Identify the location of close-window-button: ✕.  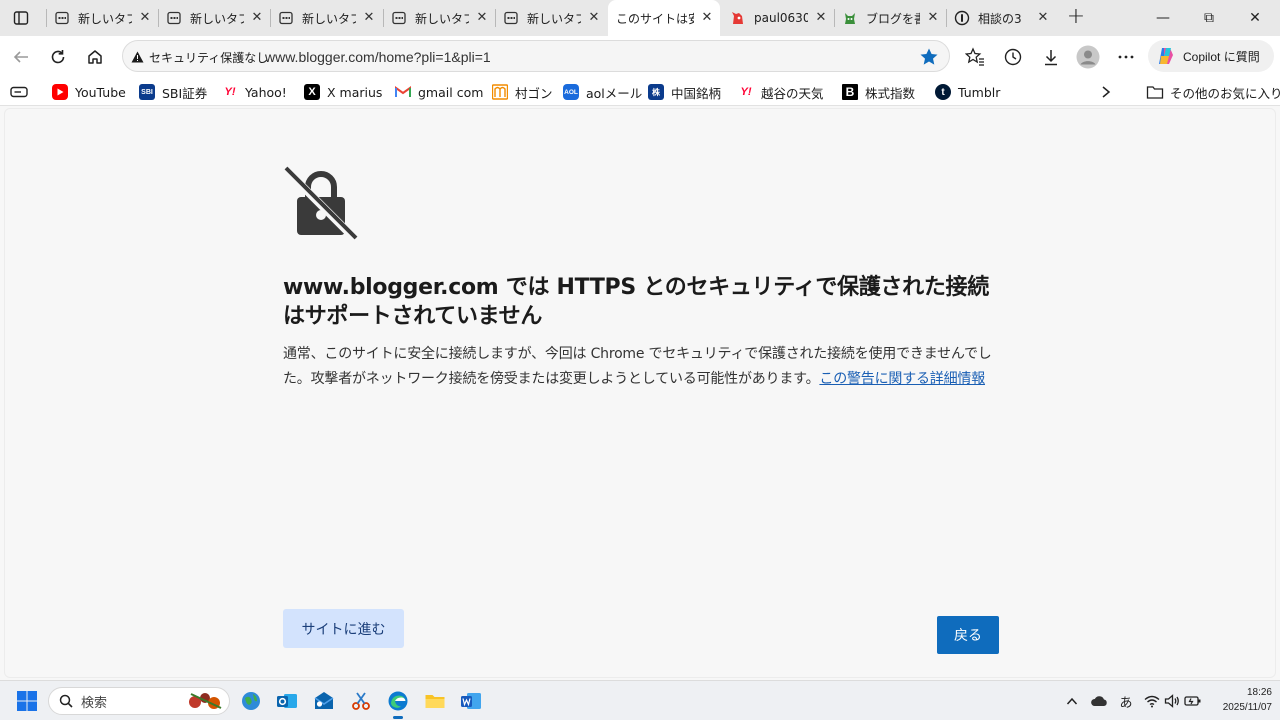
(1255, 18).